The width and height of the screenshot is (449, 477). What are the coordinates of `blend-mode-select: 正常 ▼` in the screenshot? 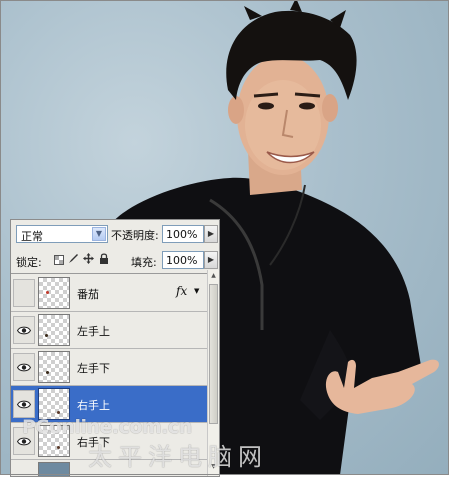 It's located at (62, 234).